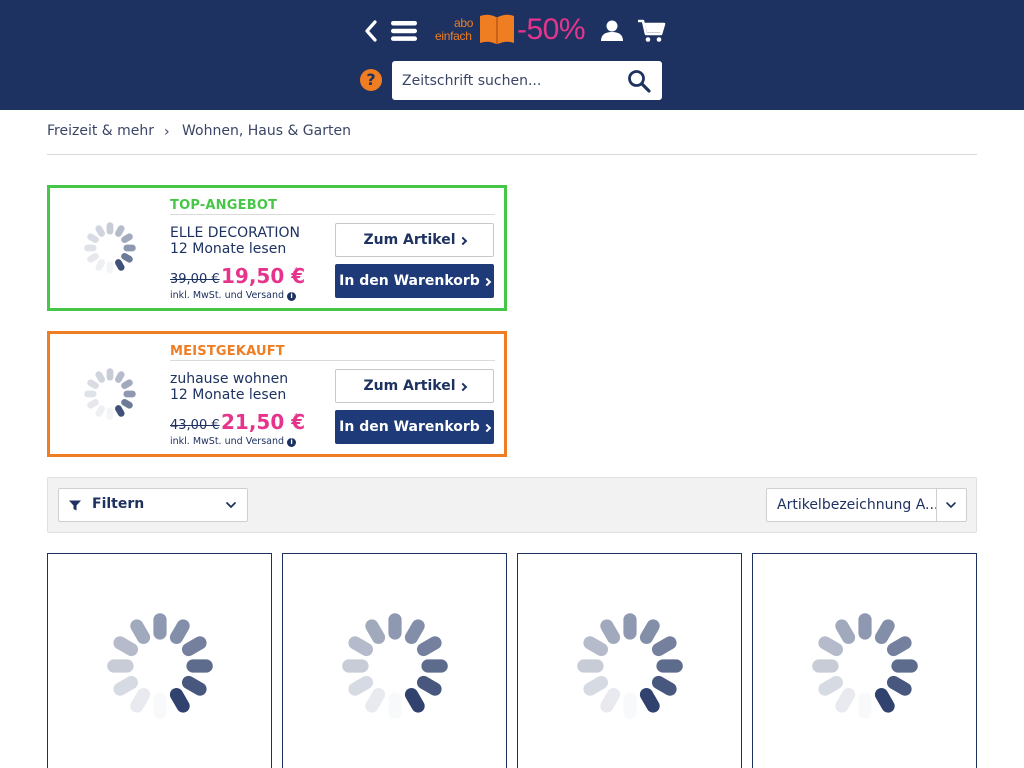 This screenshot has width=1024, height=768. I want to click on magnifier-icon, so click(639, 81).